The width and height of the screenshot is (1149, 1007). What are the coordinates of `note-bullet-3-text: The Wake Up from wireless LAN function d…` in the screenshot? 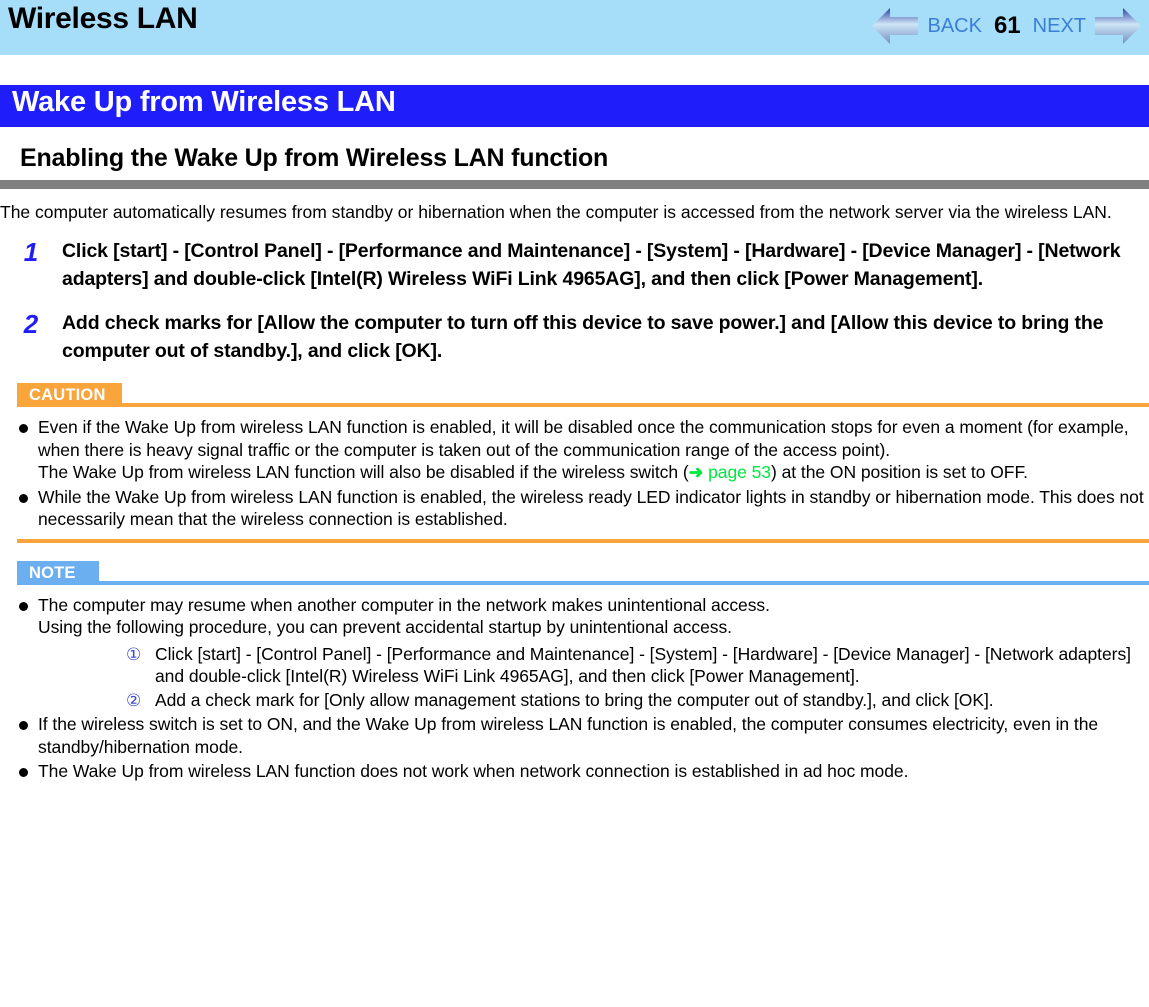 It's located at (473, 771).